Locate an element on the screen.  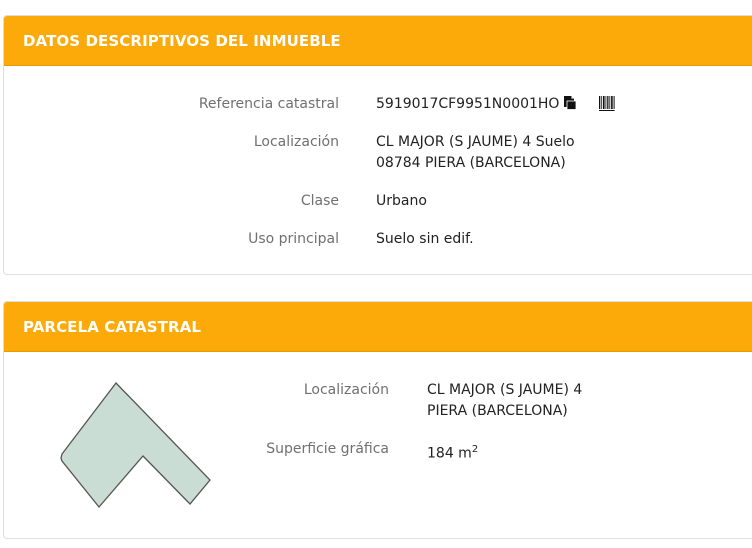
location-value-line1: CL MAJOR (S JAUME) 4 Suelo is located at coordinates (475, 142).